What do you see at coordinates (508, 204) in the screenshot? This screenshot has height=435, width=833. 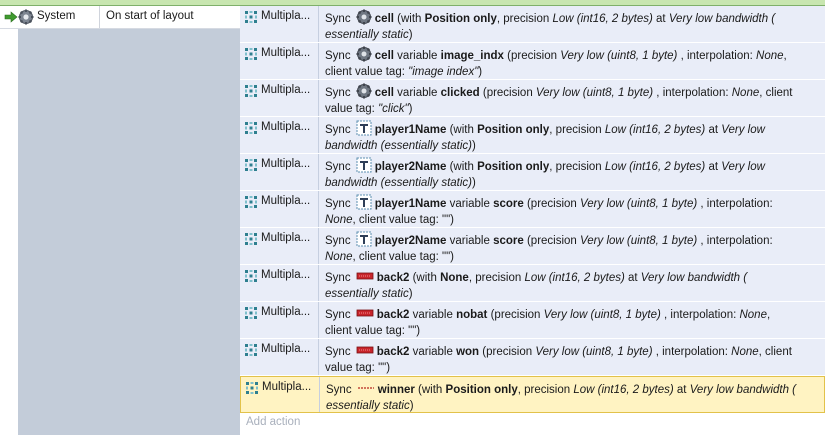 I see `variable-name: score` at bounding box center [508, 204].